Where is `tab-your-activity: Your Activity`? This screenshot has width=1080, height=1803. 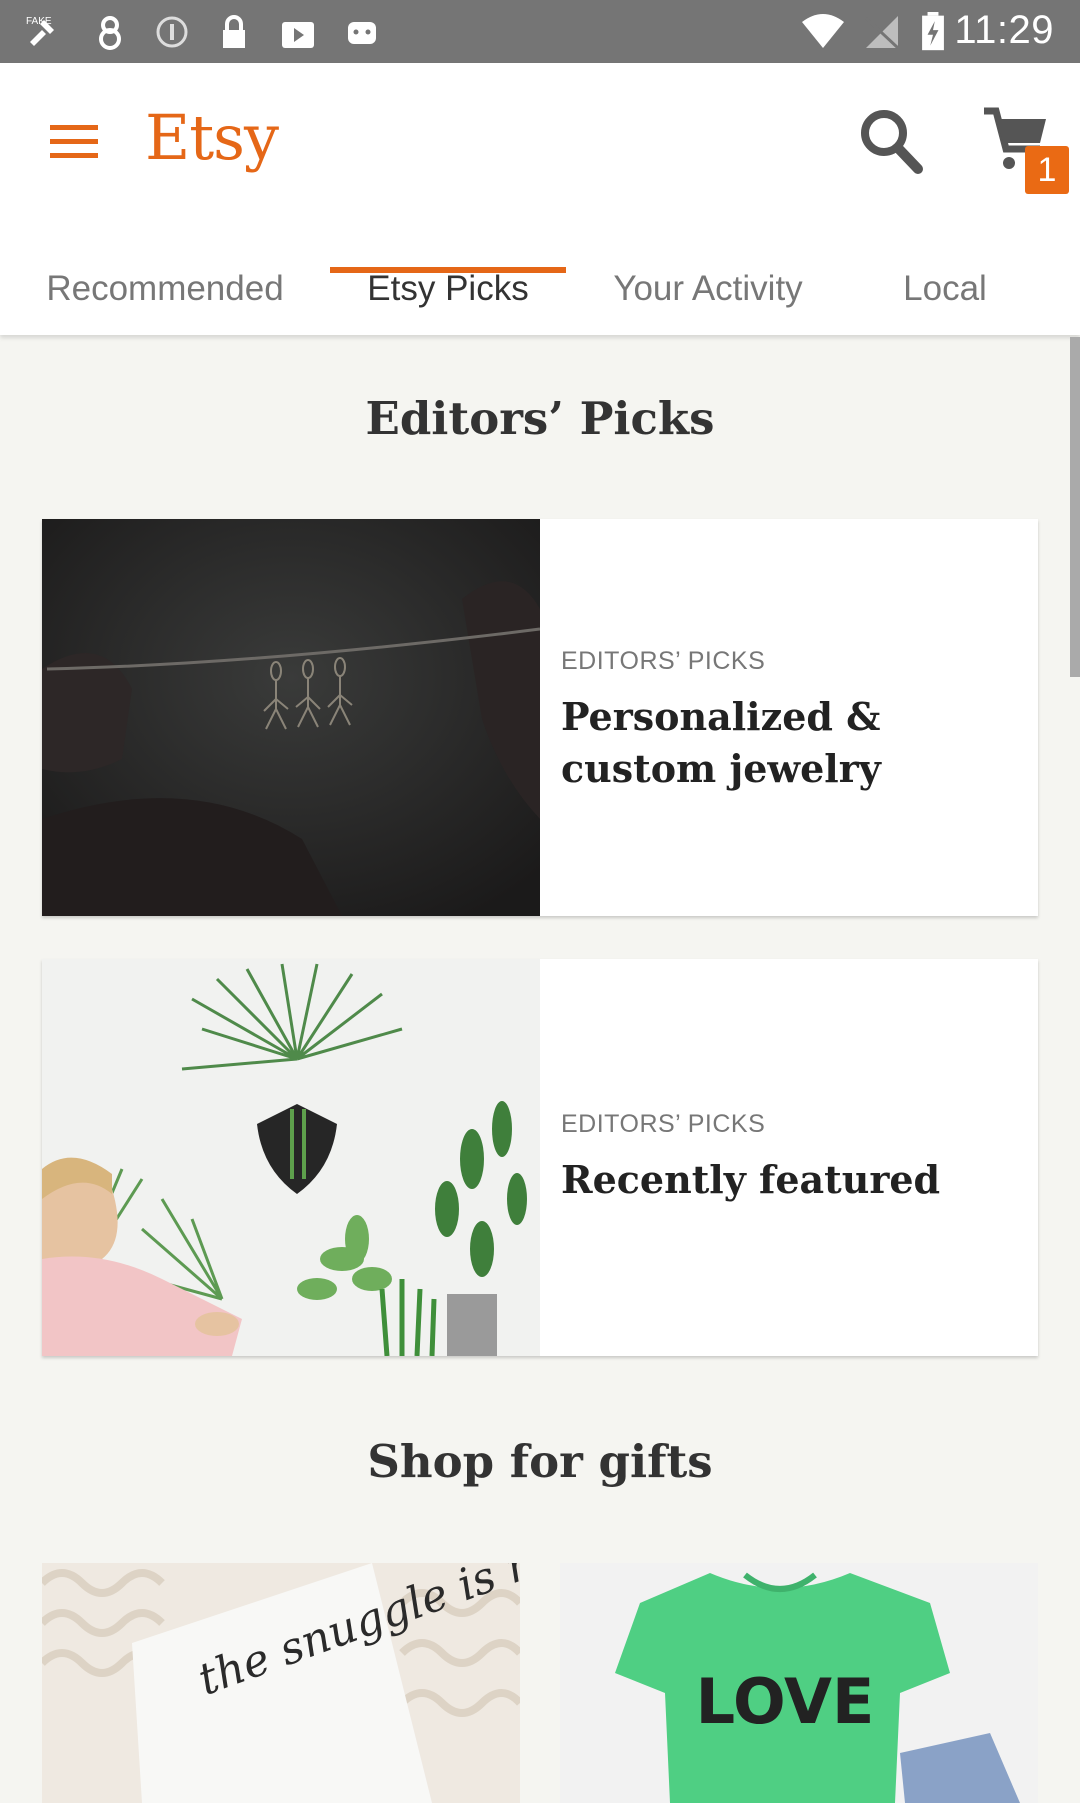
tab-your-activity: Your Activity is located at coordinates (708, 286).